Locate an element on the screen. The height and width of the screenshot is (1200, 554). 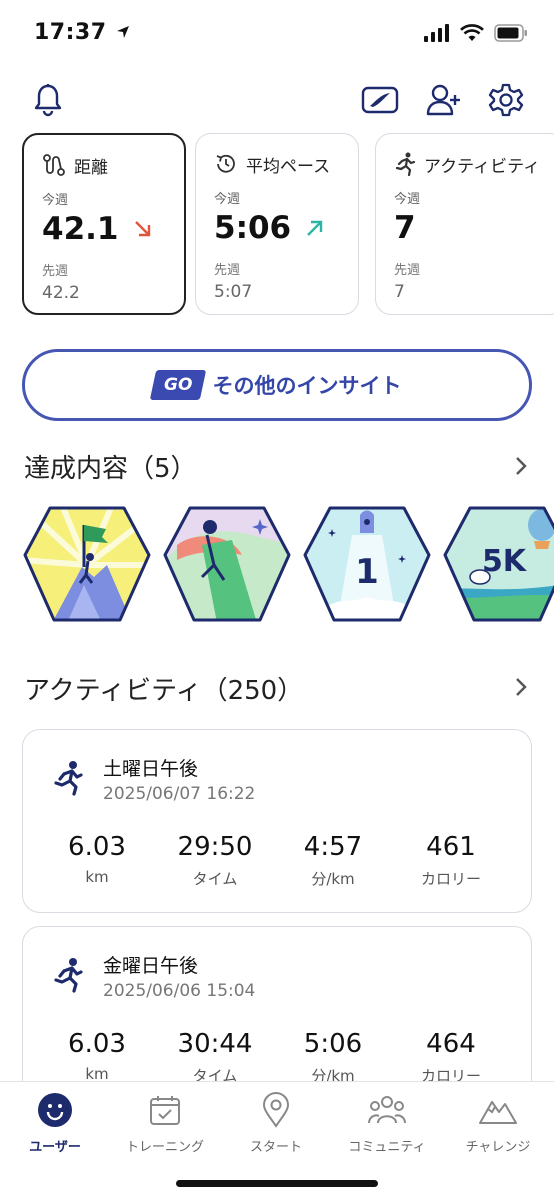
nav-user: ユーザー is located at coordinates (55, 1125).